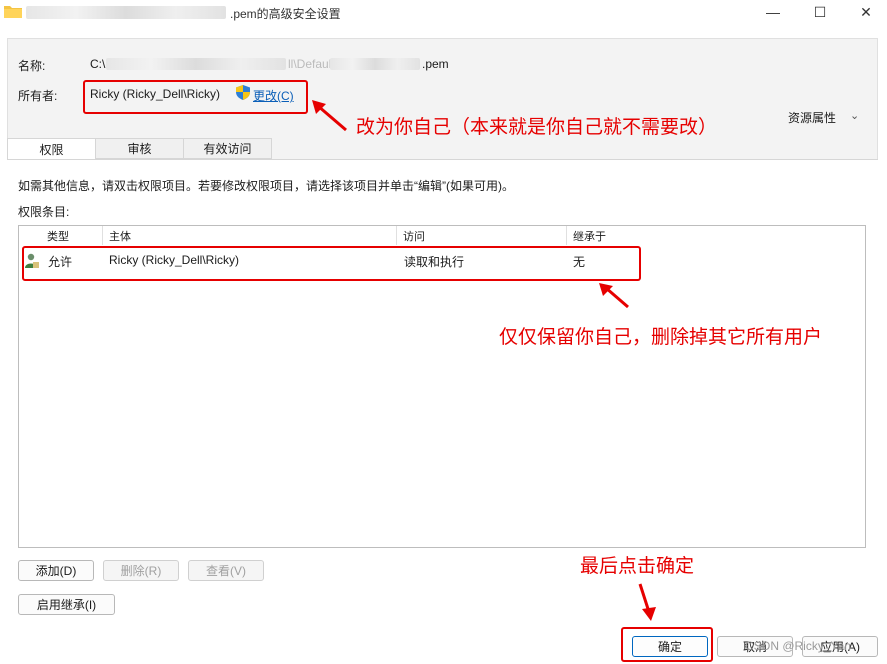  What do you see at coordinates (66, 604) in the screenshot?
I see `enable-inheritance-button: 启用继承(I)` at bounding box center [66, 604].